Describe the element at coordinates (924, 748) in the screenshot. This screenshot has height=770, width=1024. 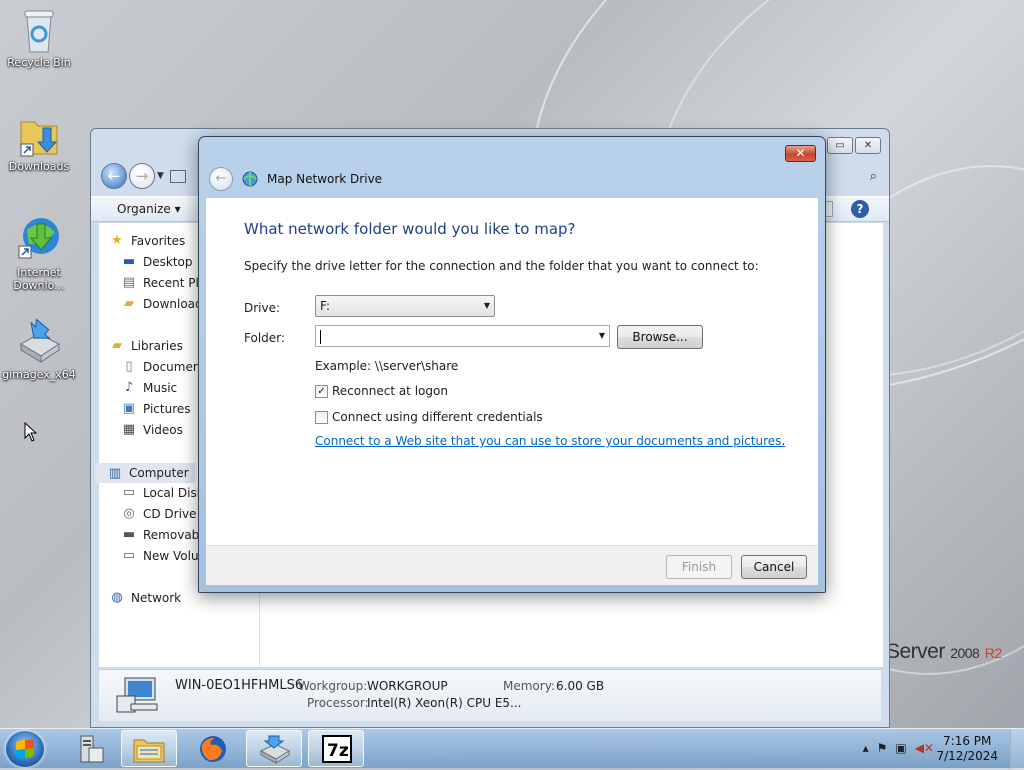
I see `volume-muted-icon: ◀✕` at that location.